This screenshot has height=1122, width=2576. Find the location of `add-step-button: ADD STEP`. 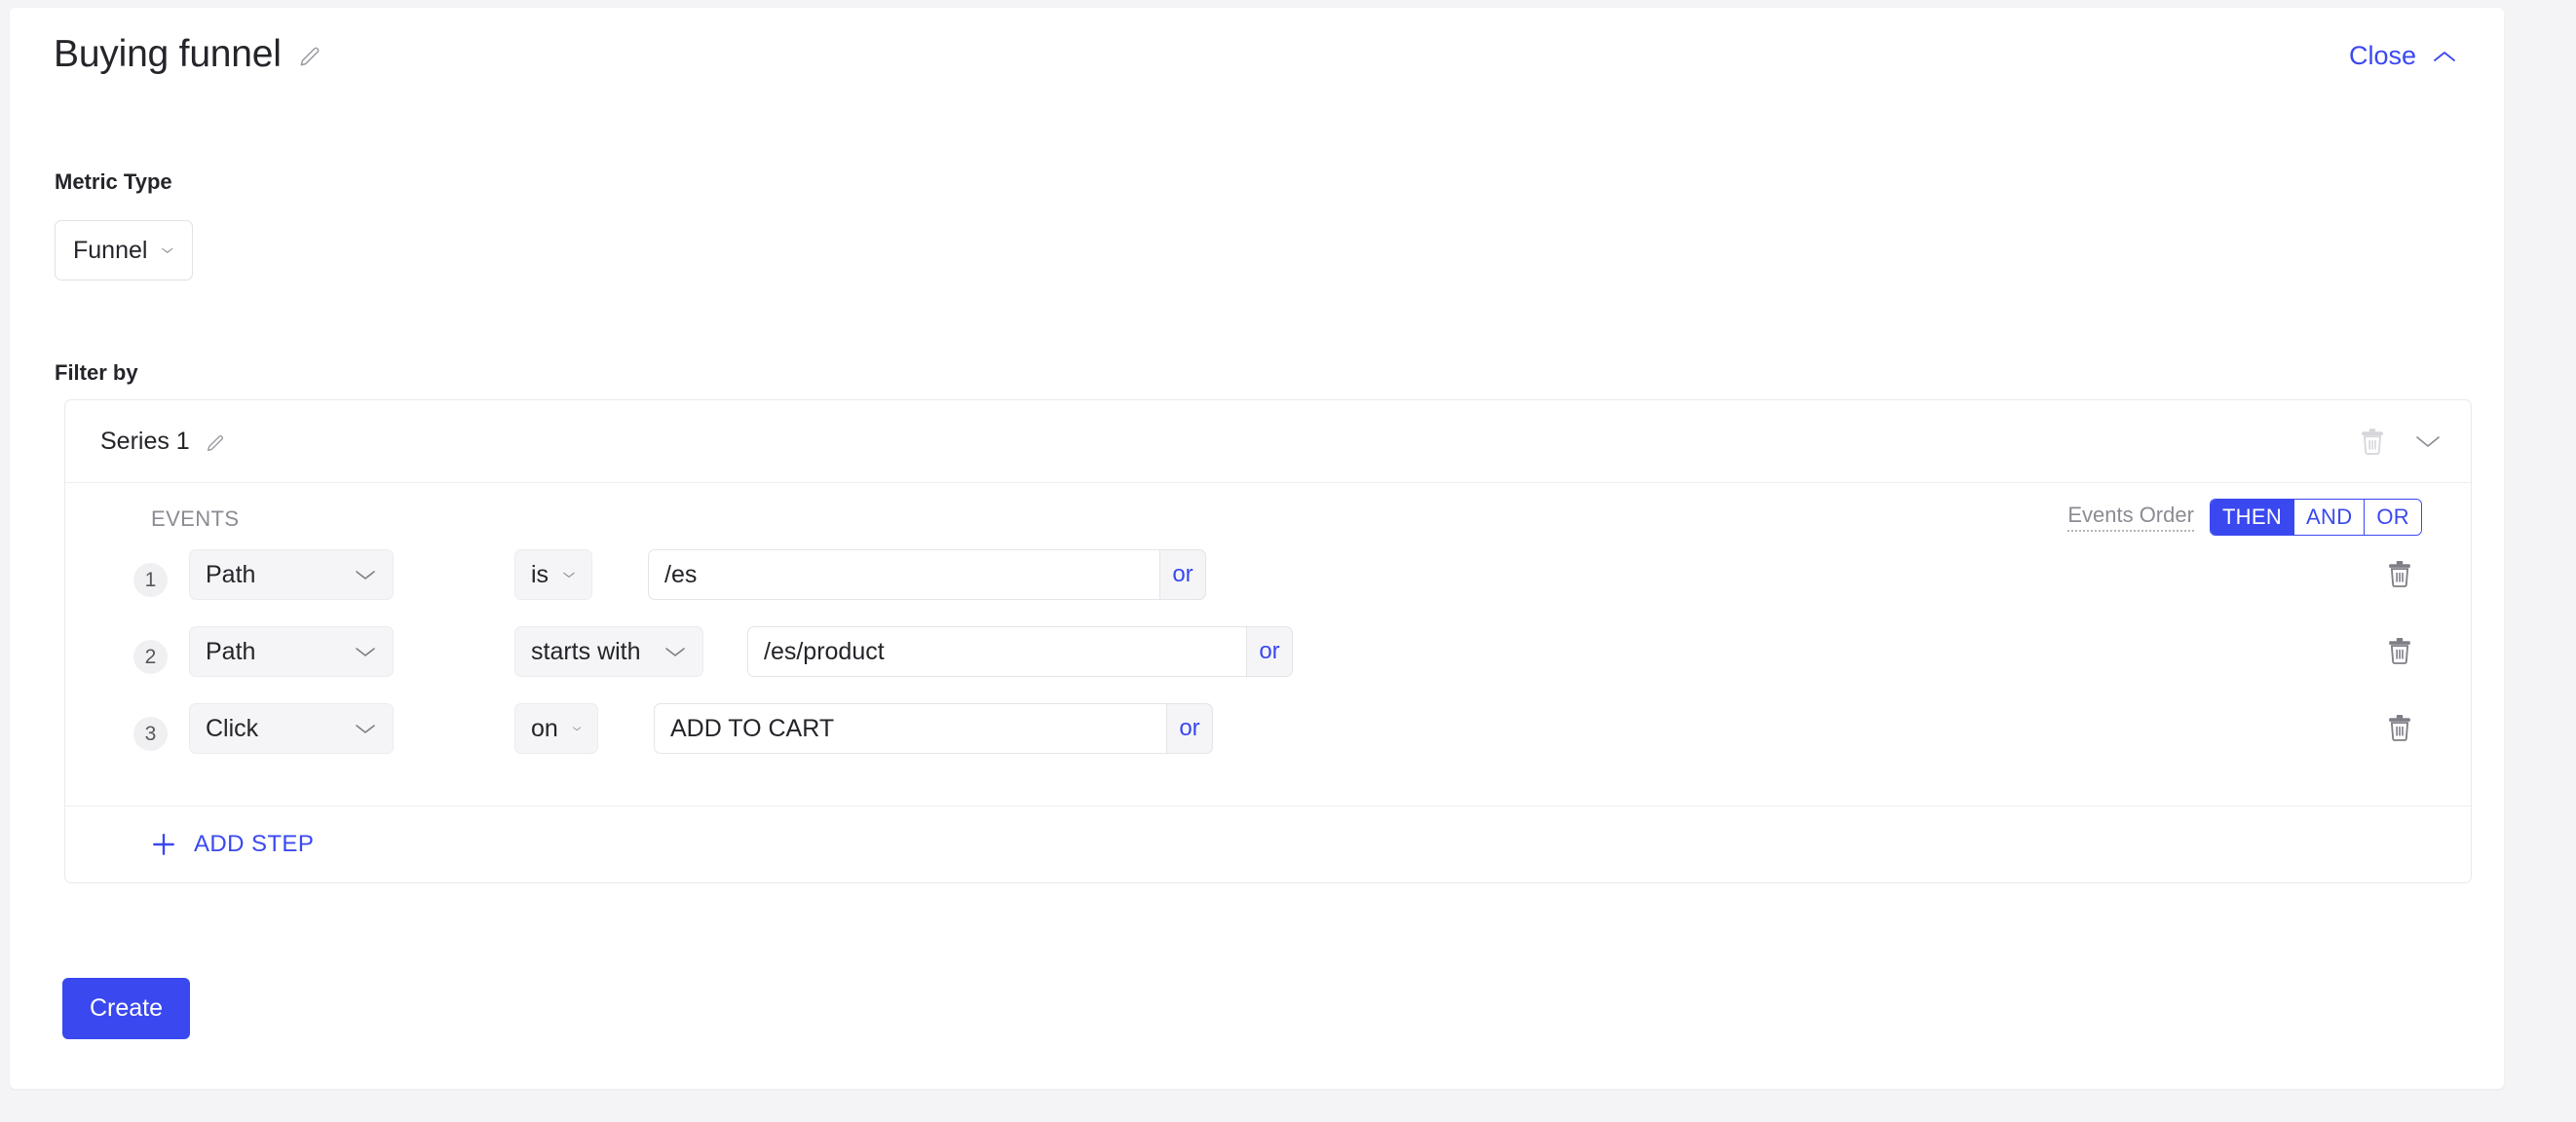

add-step-button: ADD STEP is located at coordinates (232, 845).